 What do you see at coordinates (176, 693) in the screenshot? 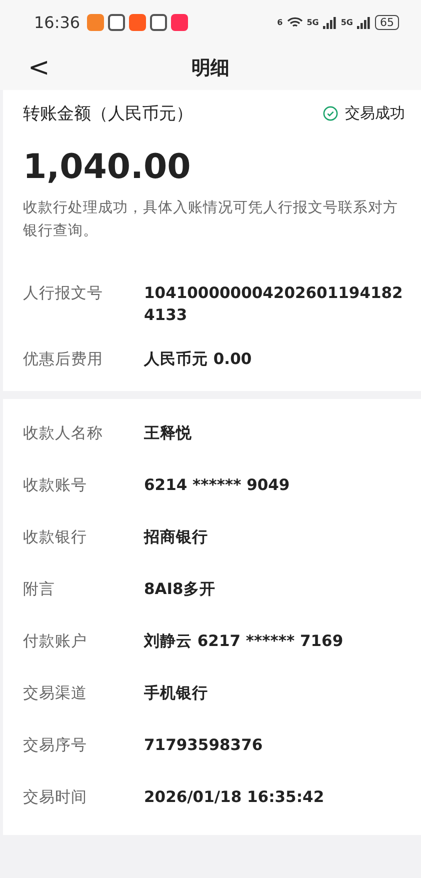
I see `field-value: 手机银行` at bounding box center [176, 693].